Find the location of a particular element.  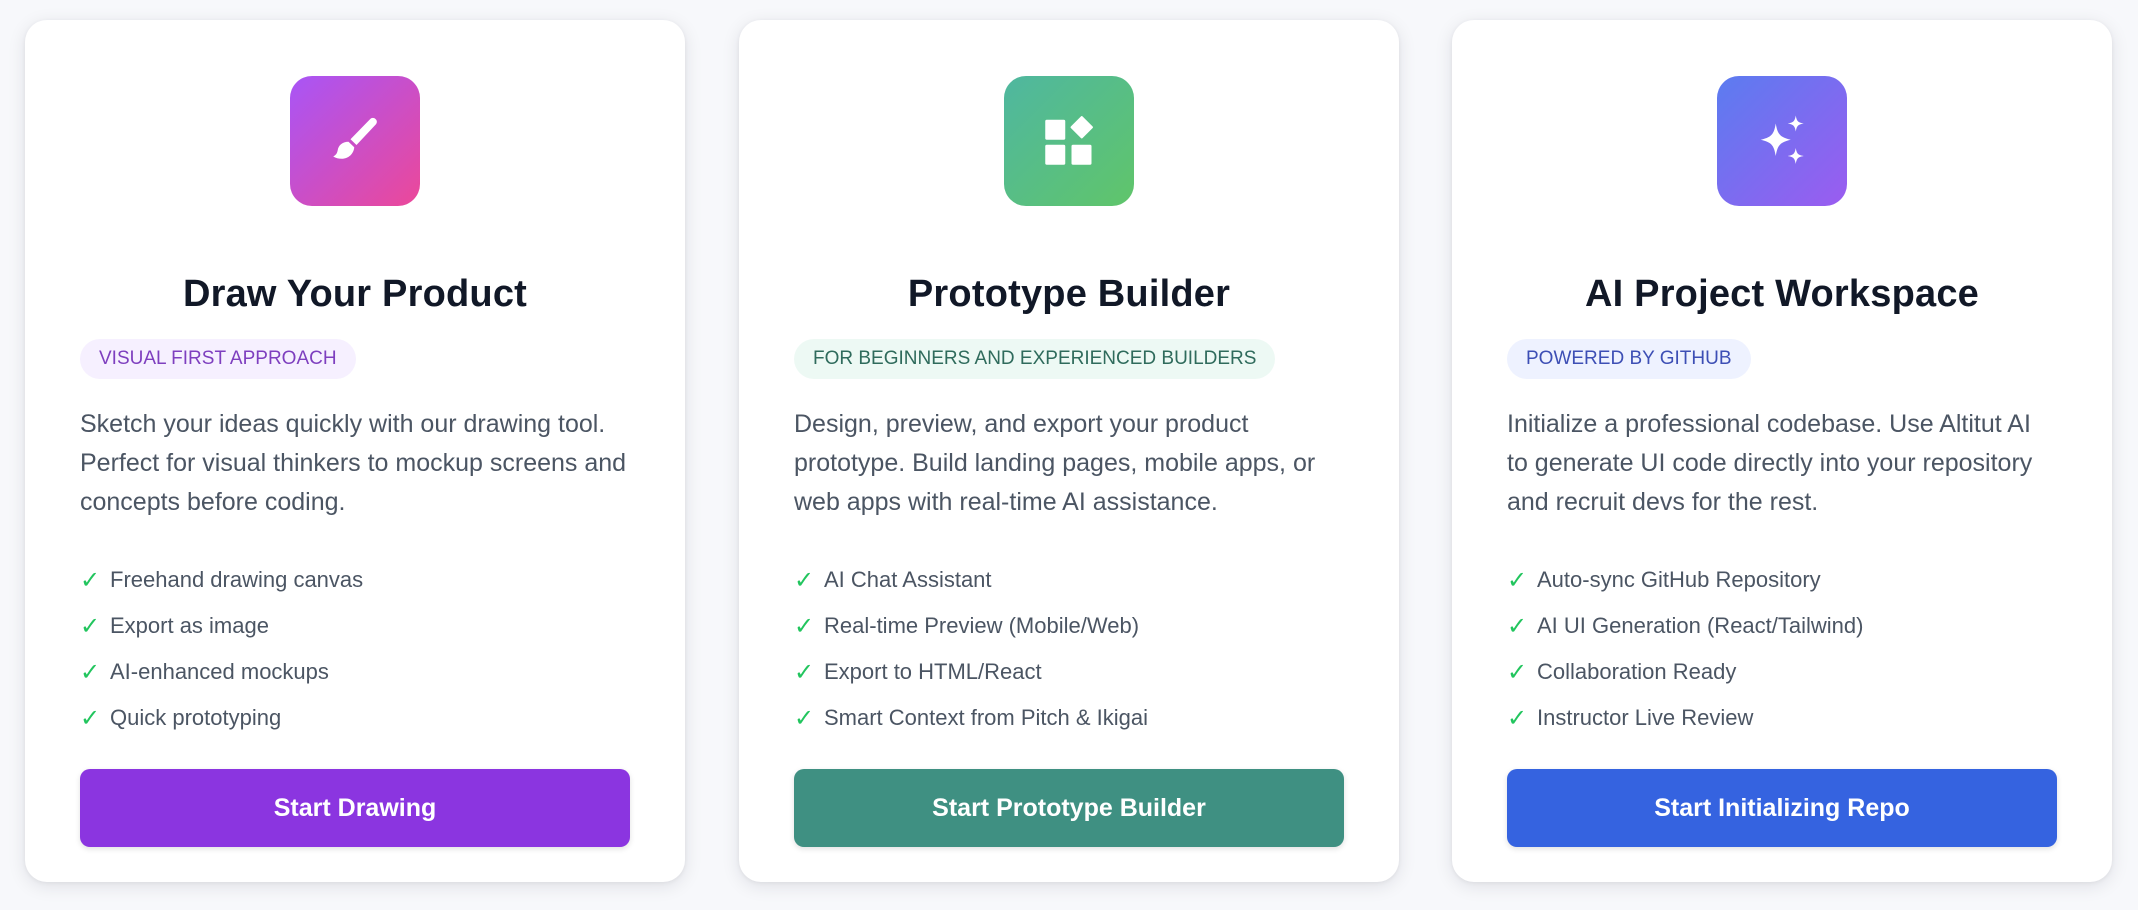

feature-item: ✓ AI Chat Assistant is located at coordinates (1076, 580).